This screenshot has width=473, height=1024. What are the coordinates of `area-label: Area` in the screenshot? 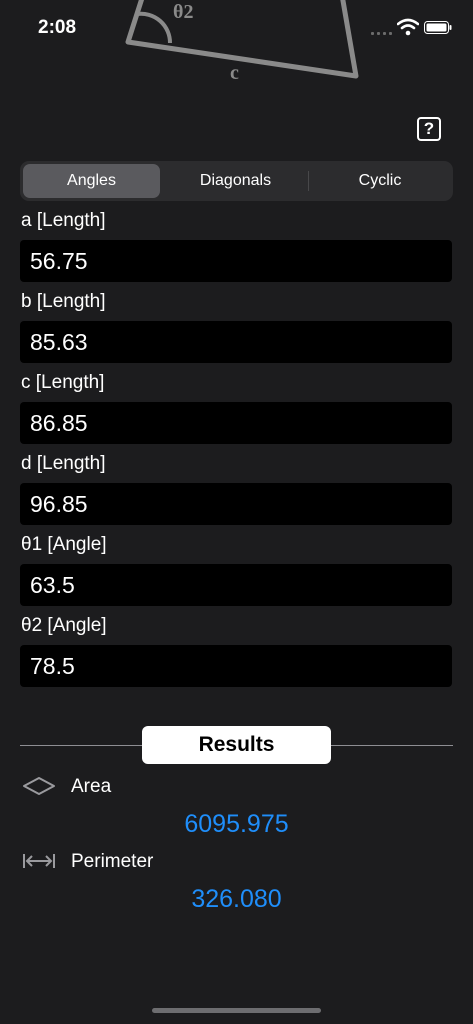 It's located at (91, 786).